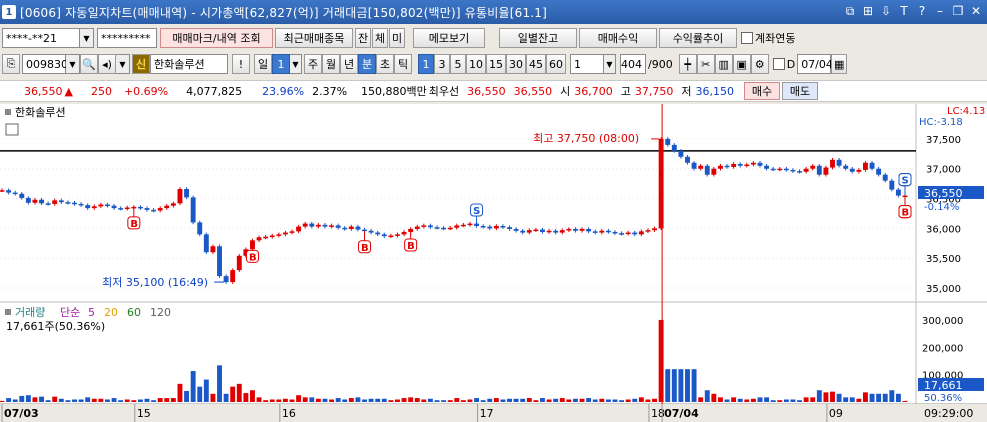 This screenshot has width=987, height=422. I want to click on account-dropdown-icon: ▼, so click(87, 38).